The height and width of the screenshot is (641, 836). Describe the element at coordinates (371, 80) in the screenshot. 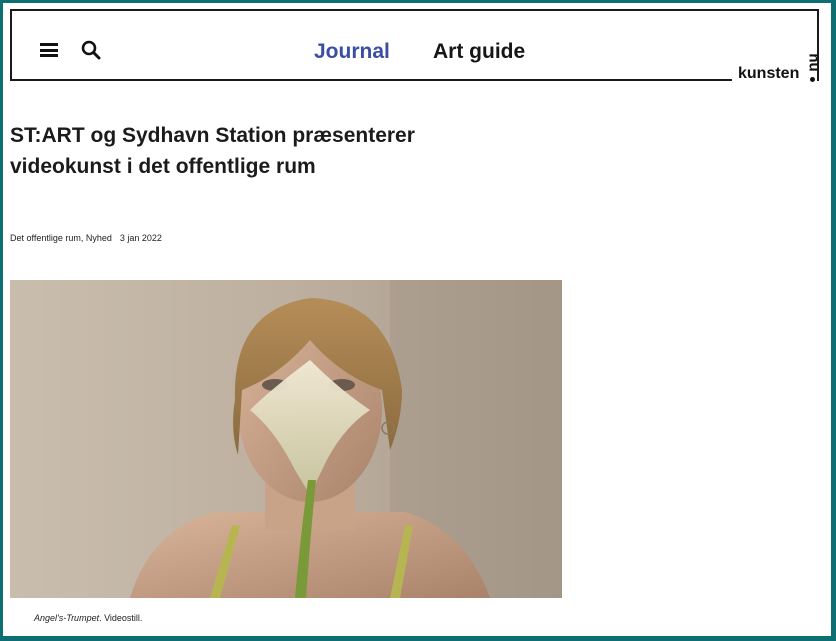

I see `header-divider` at that location.